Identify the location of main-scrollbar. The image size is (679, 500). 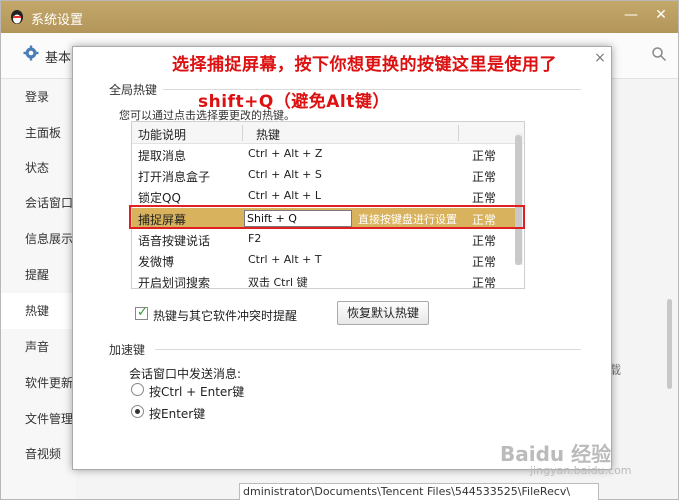
(669, 344).